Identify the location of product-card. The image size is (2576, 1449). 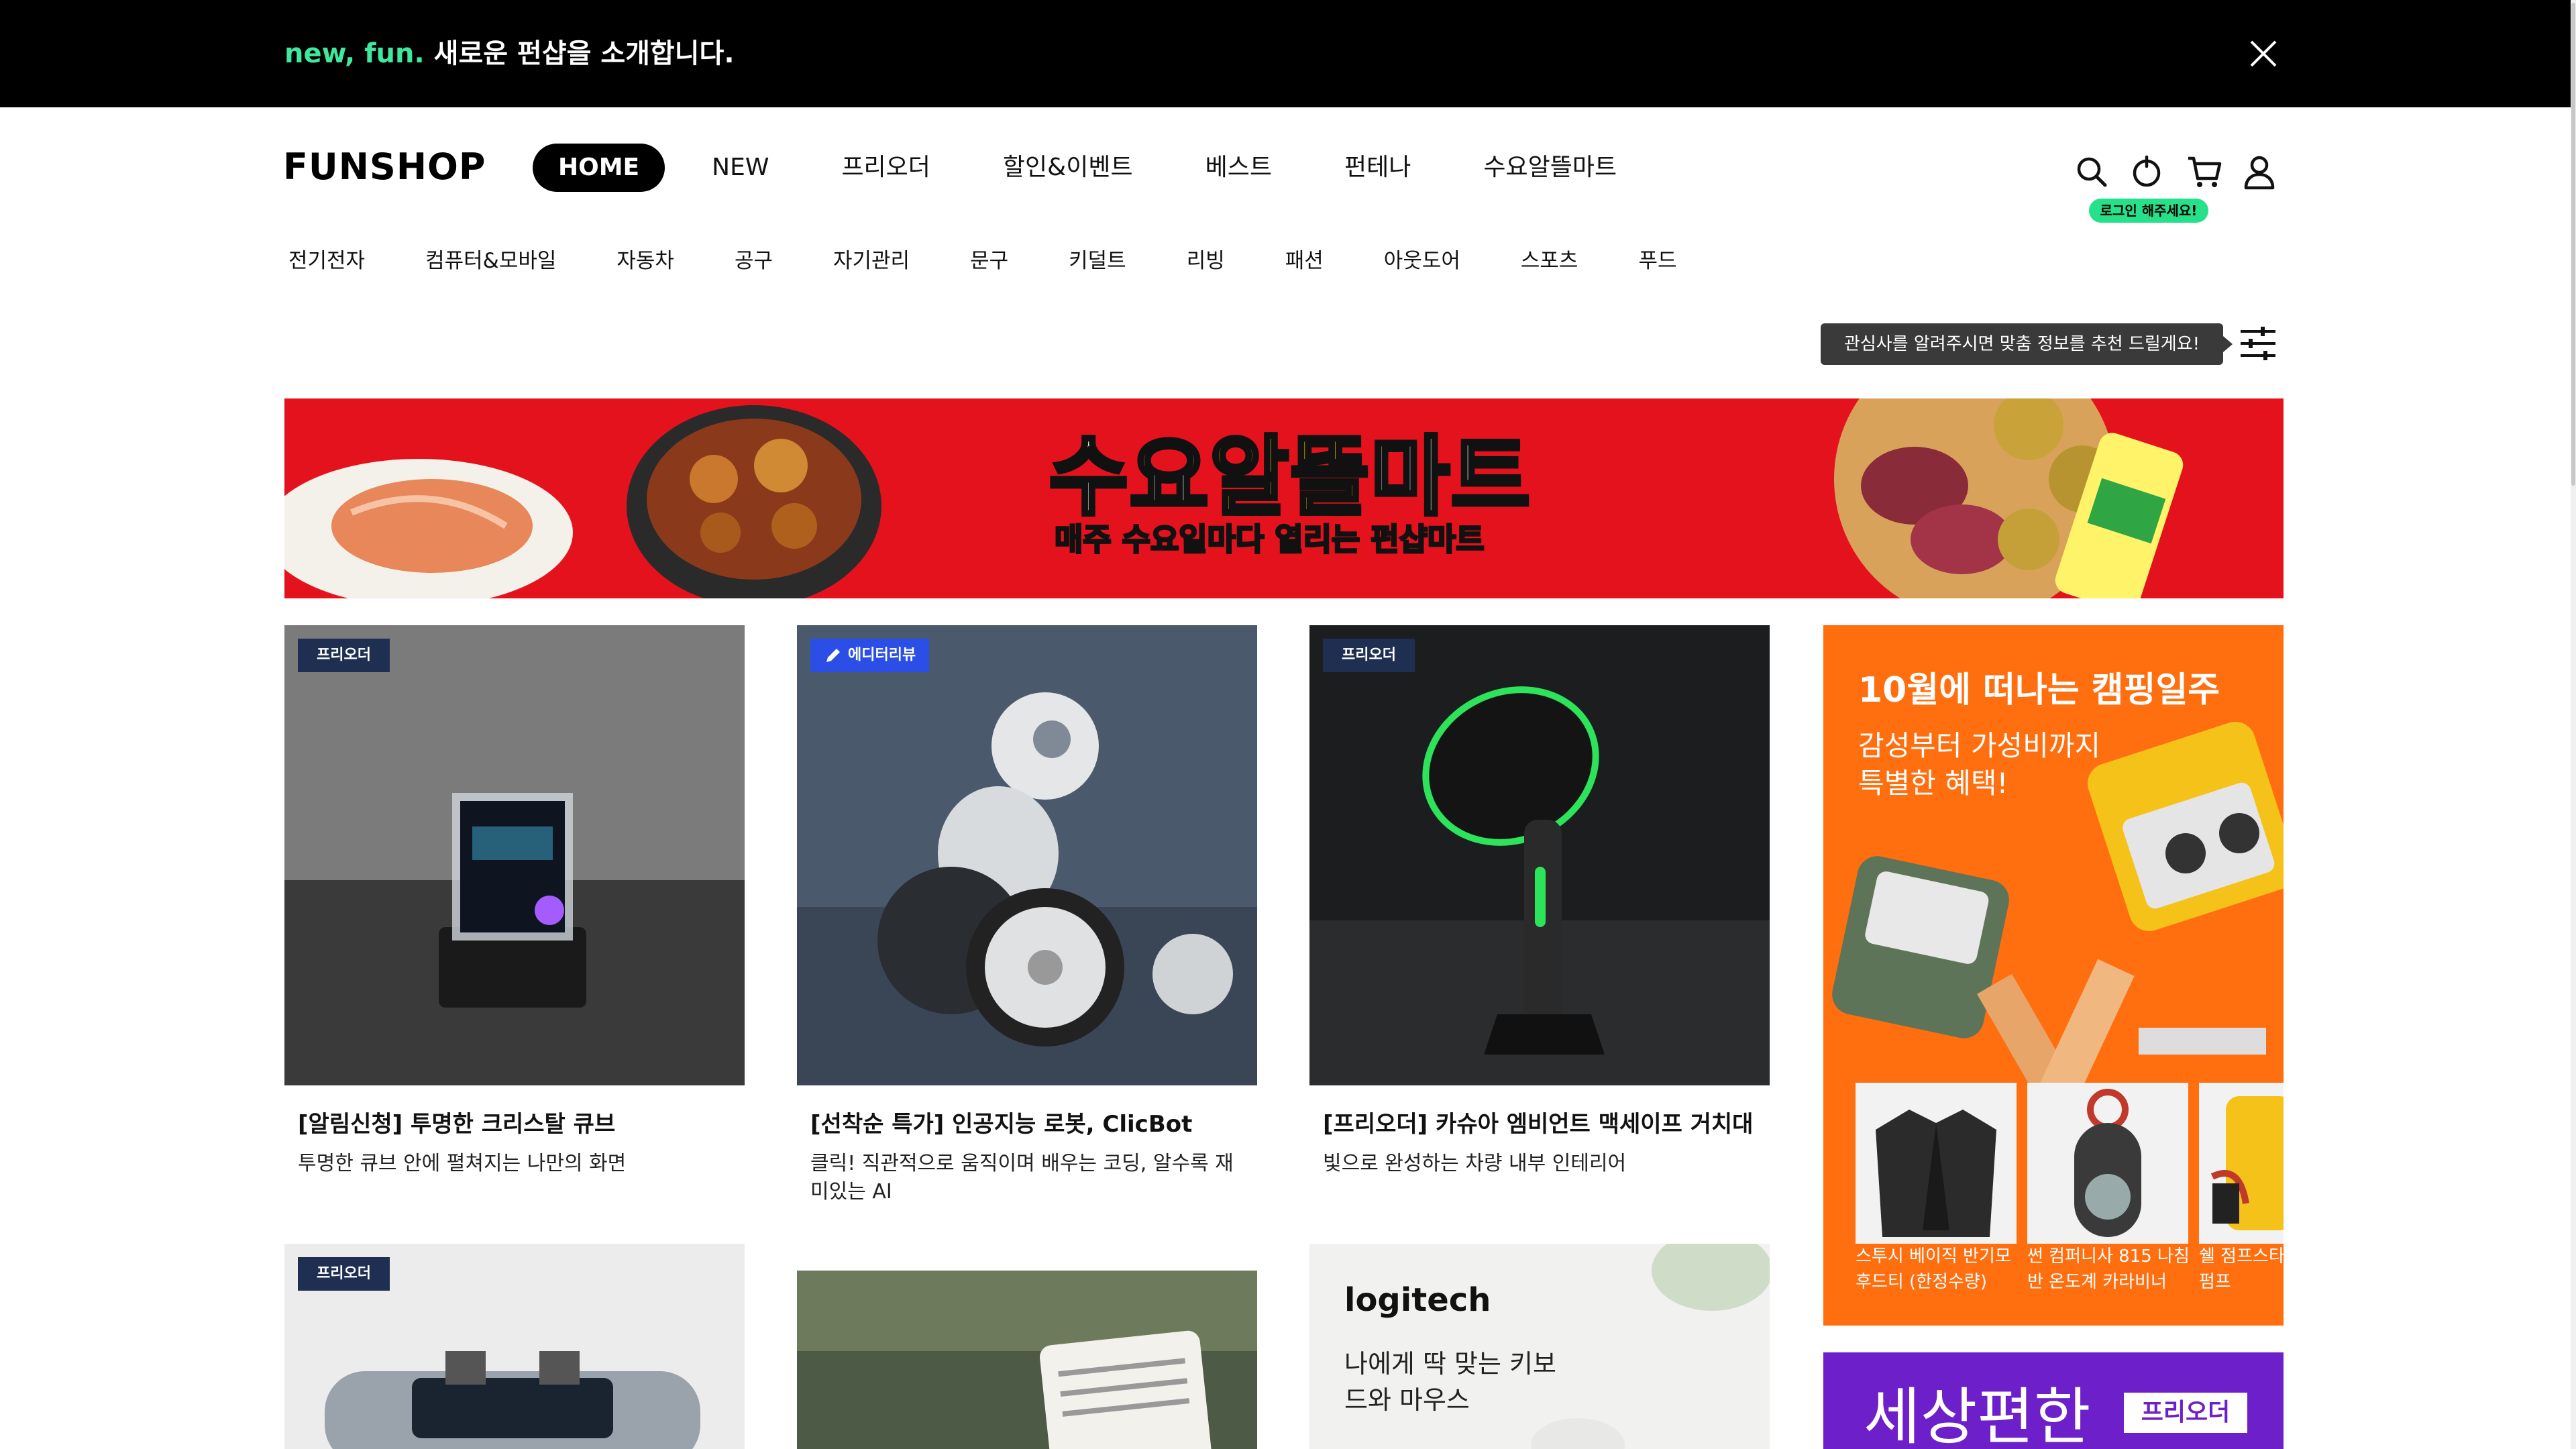
(1027, 1360).